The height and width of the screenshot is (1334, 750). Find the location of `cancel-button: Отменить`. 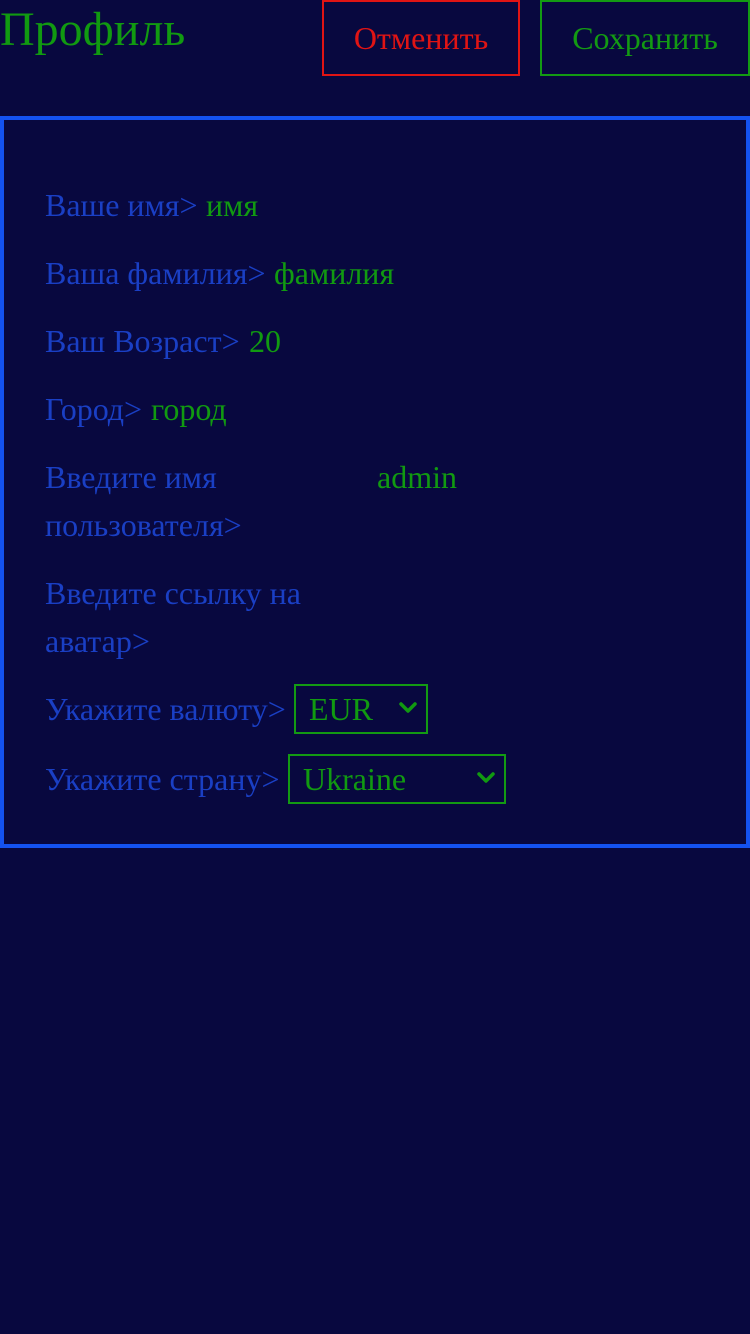

cancel-button: Отменить is located at coordinates (421, 38).